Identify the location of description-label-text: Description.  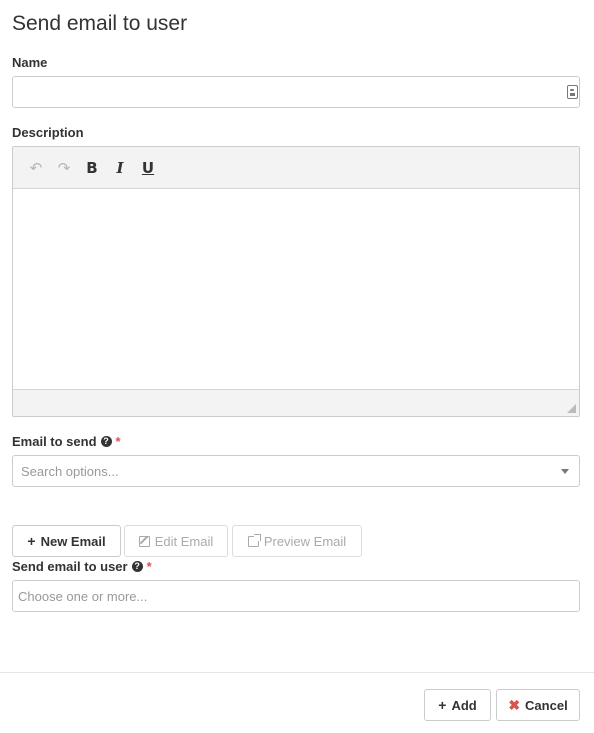
(48, 132).